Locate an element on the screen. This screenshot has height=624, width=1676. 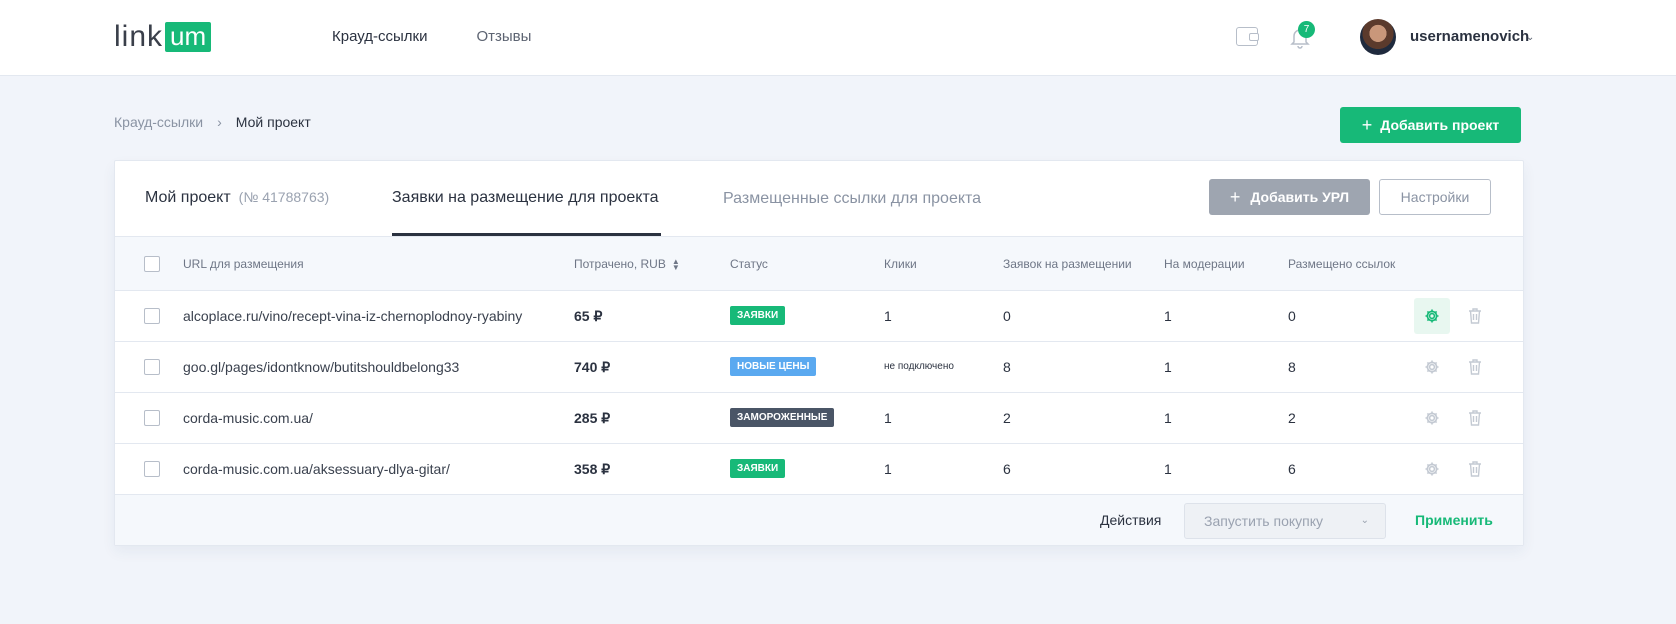
notification-badge: 7 is located at coordinates (1306, 29).